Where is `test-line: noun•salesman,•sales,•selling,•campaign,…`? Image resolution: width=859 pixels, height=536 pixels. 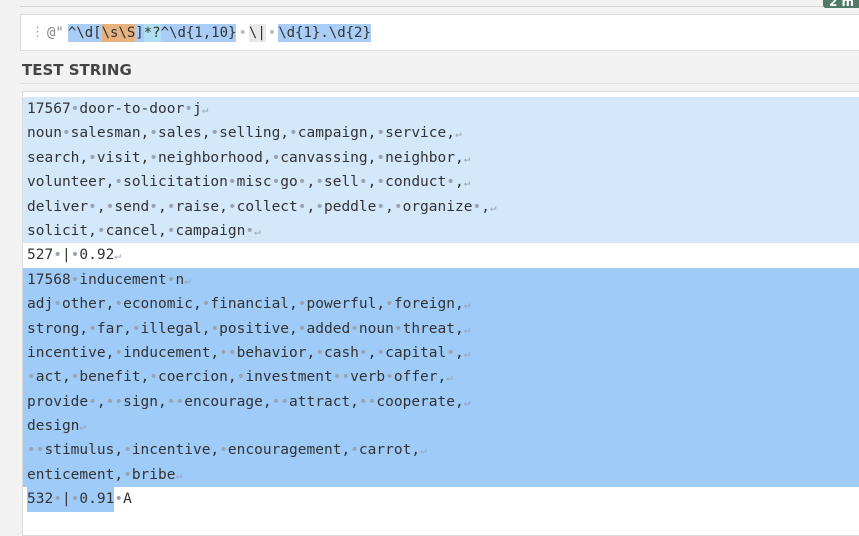 test-line: noun•salesman,•sales,•selling,•campaign,… is located at coordinates (441, 133).